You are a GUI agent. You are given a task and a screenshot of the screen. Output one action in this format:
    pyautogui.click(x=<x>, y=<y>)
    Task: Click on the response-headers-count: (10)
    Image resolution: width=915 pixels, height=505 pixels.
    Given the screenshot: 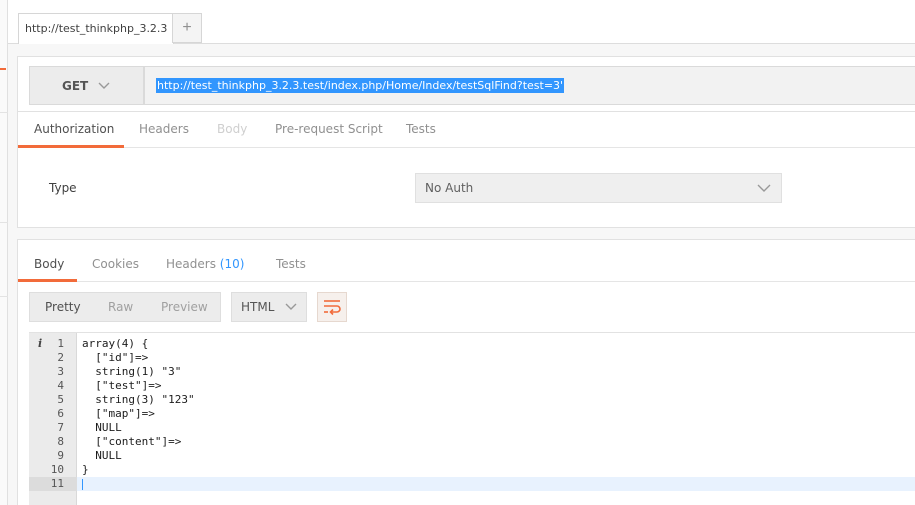 What is the action you would take?
    pyautogui.click(x=232, y=264)
    